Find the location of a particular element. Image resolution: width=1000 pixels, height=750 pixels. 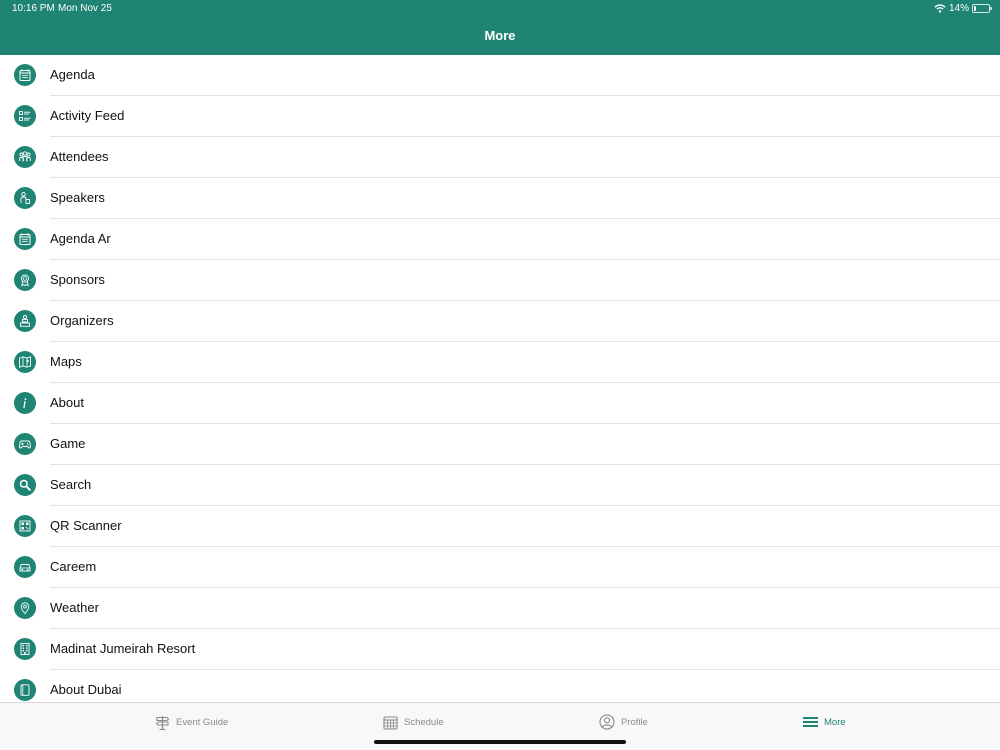

menu-item-label: Madinat Jumeirah Resort is located at coordinates (123, 648).